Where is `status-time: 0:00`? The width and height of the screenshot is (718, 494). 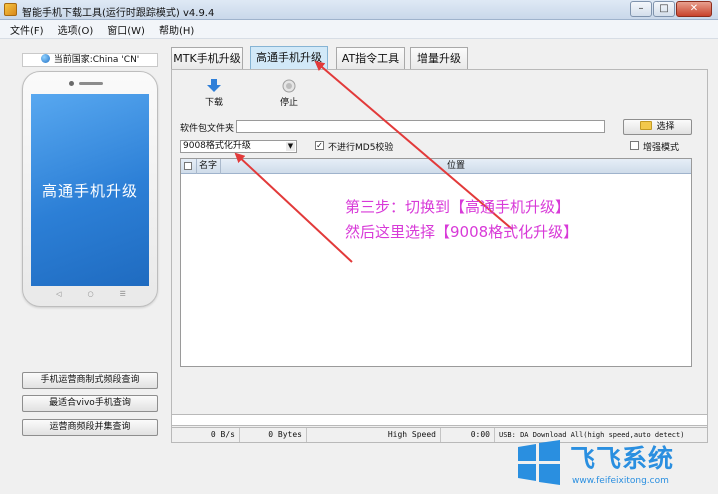
status-time: 0:00 is located at coordinates (468, 435).